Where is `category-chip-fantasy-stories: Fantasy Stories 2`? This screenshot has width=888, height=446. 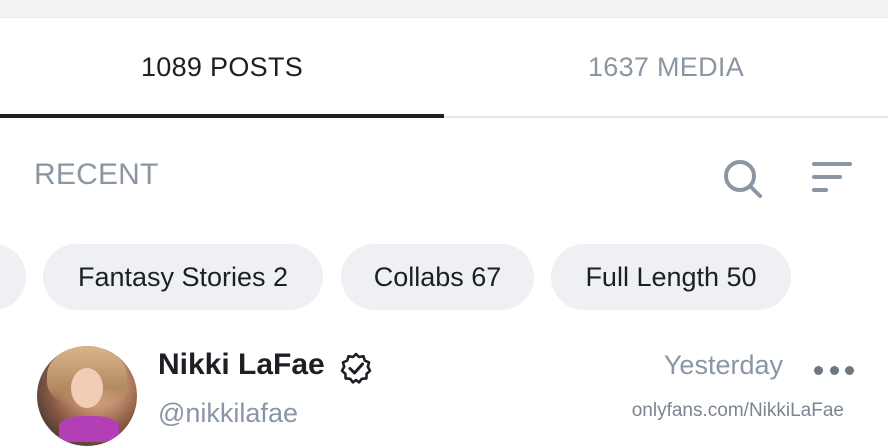 category-chip-fantasy-stories: Fantasy Stories 2 is located at coordinates (183, 277).